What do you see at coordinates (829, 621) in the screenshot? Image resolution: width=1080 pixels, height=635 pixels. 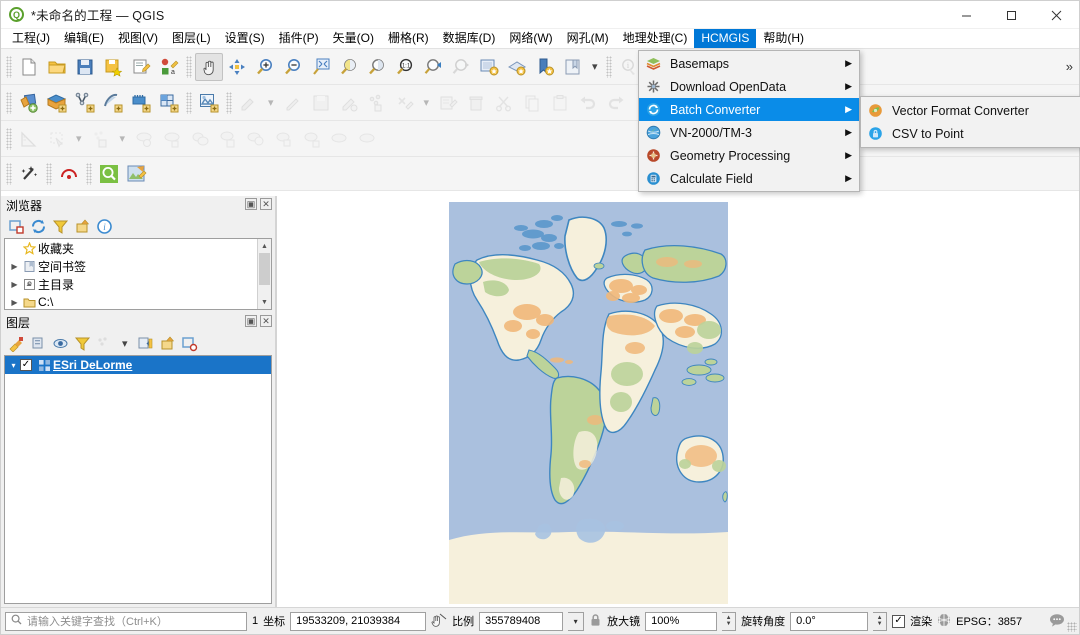 I see `rotation-field: 0.0°` at bounding box center [829, 621].